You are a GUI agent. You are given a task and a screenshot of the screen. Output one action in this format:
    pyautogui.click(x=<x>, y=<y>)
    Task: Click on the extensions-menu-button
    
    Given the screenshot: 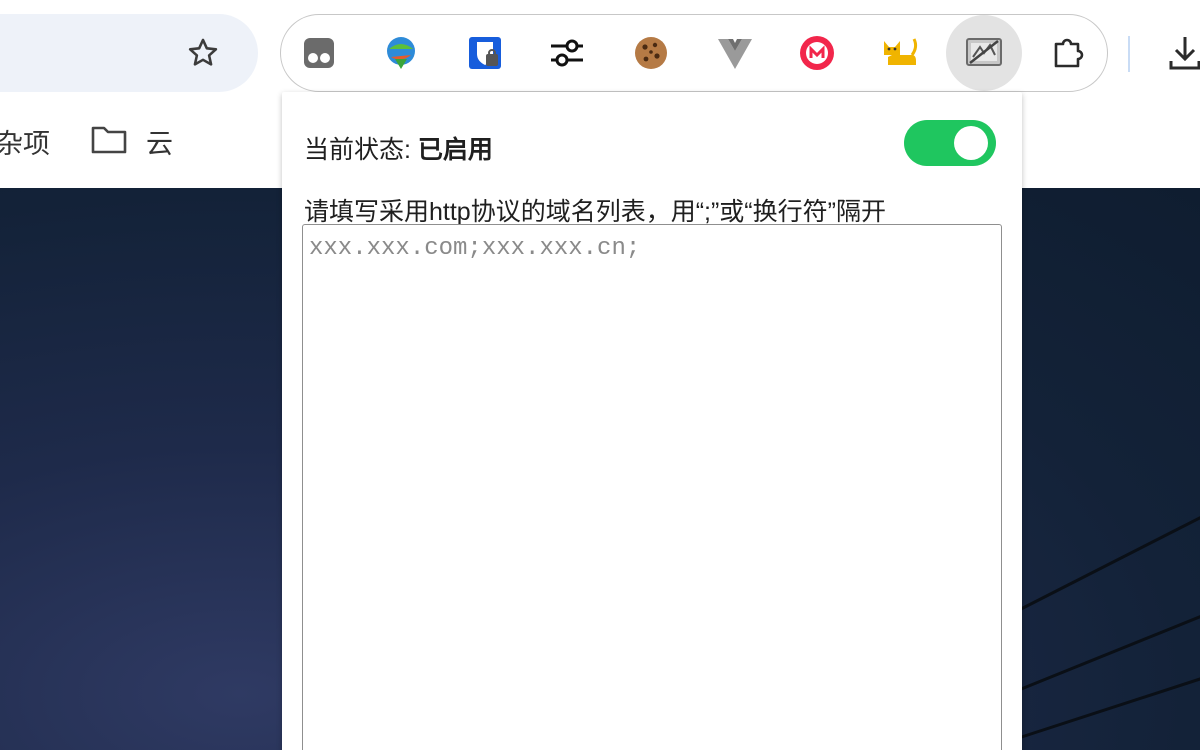 What is the action you would take?
    pyautogui.click(x=1069, y=53)
    